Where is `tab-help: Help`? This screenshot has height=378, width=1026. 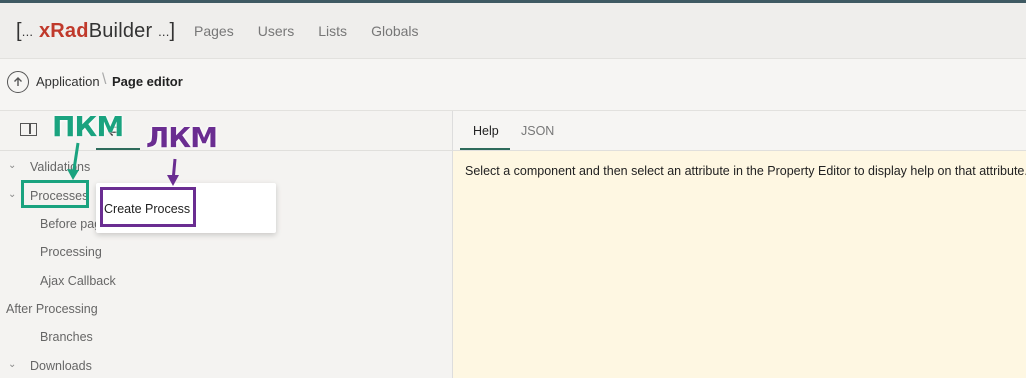 tab-help: Help is located at coordinates (486, 131).